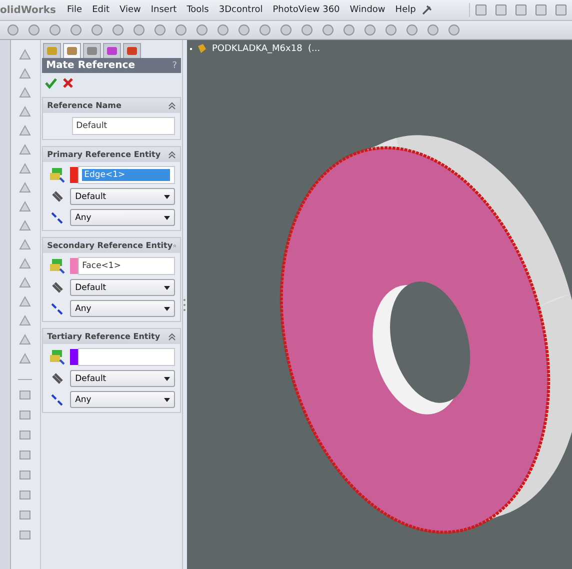 The image size is (572, 569). I want to click on part-icon, so click(202, 49).